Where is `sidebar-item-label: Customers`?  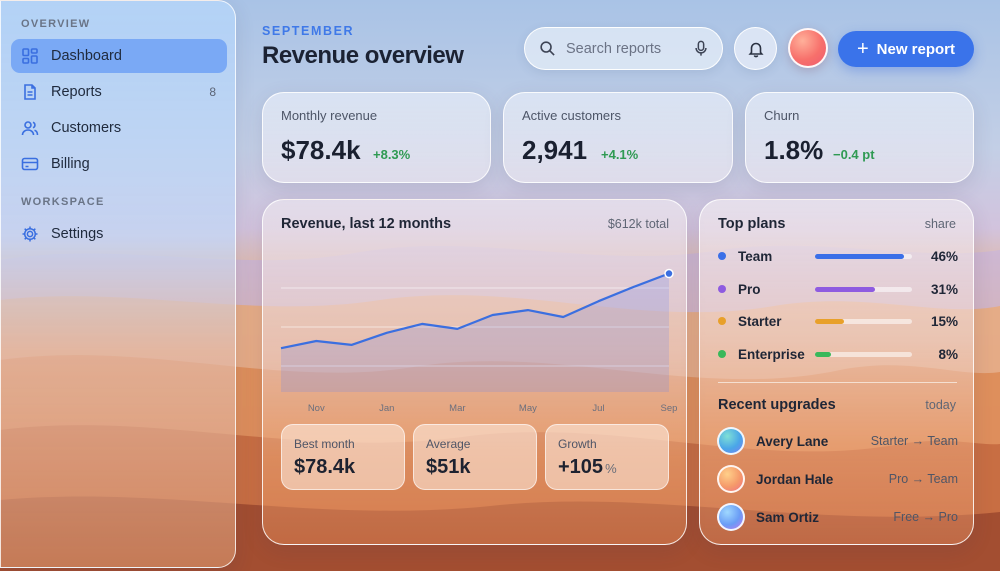
sidebar-item-label: Customers is located at coordinates (86, 128).